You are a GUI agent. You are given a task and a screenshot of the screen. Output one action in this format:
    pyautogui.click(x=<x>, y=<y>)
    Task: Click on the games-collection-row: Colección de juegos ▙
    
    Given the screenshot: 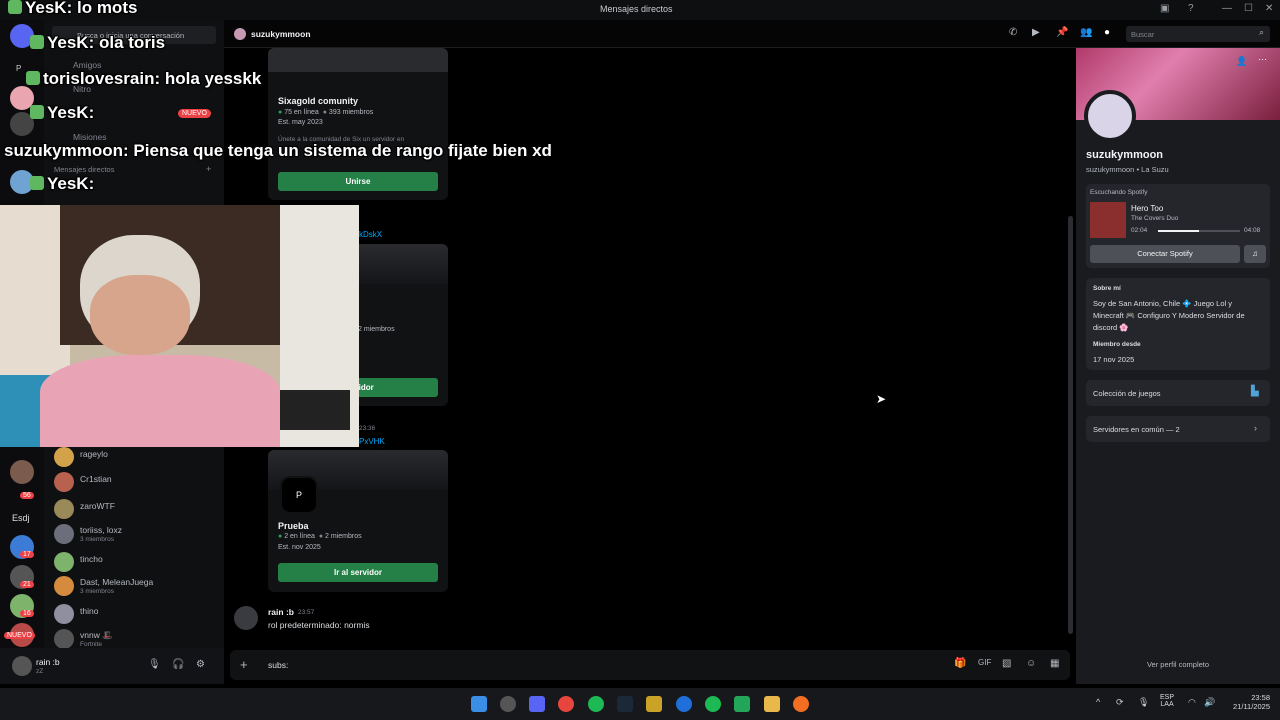 What is the action you would take?
    pyautogui.click(x=1178, y=393)
    